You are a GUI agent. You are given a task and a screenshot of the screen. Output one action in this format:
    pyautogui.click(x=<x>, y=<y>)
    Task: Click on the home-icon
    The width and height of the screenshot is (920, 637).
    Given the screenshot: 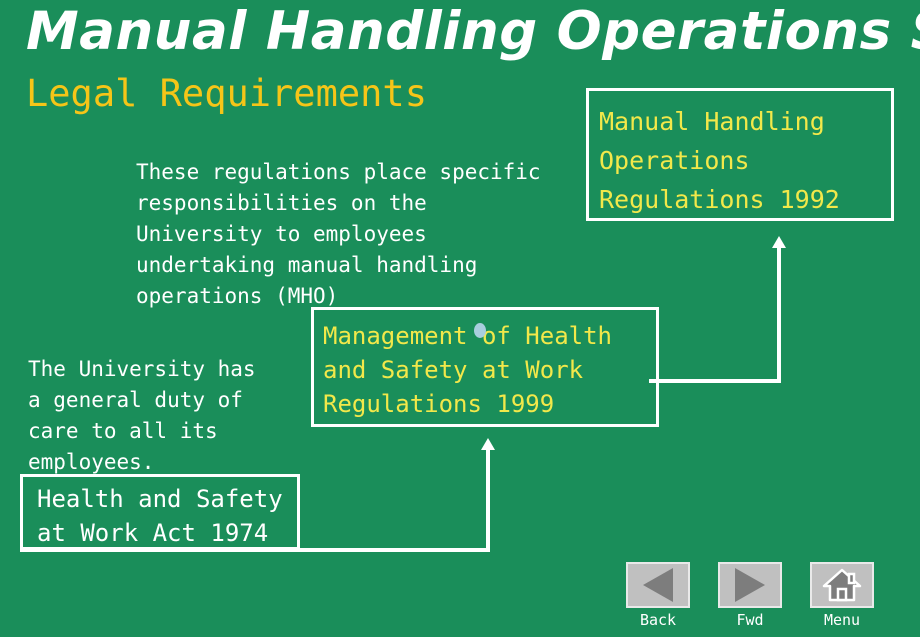 What is the action you would take?
    pyautogui.click(x=842, y=585)
    